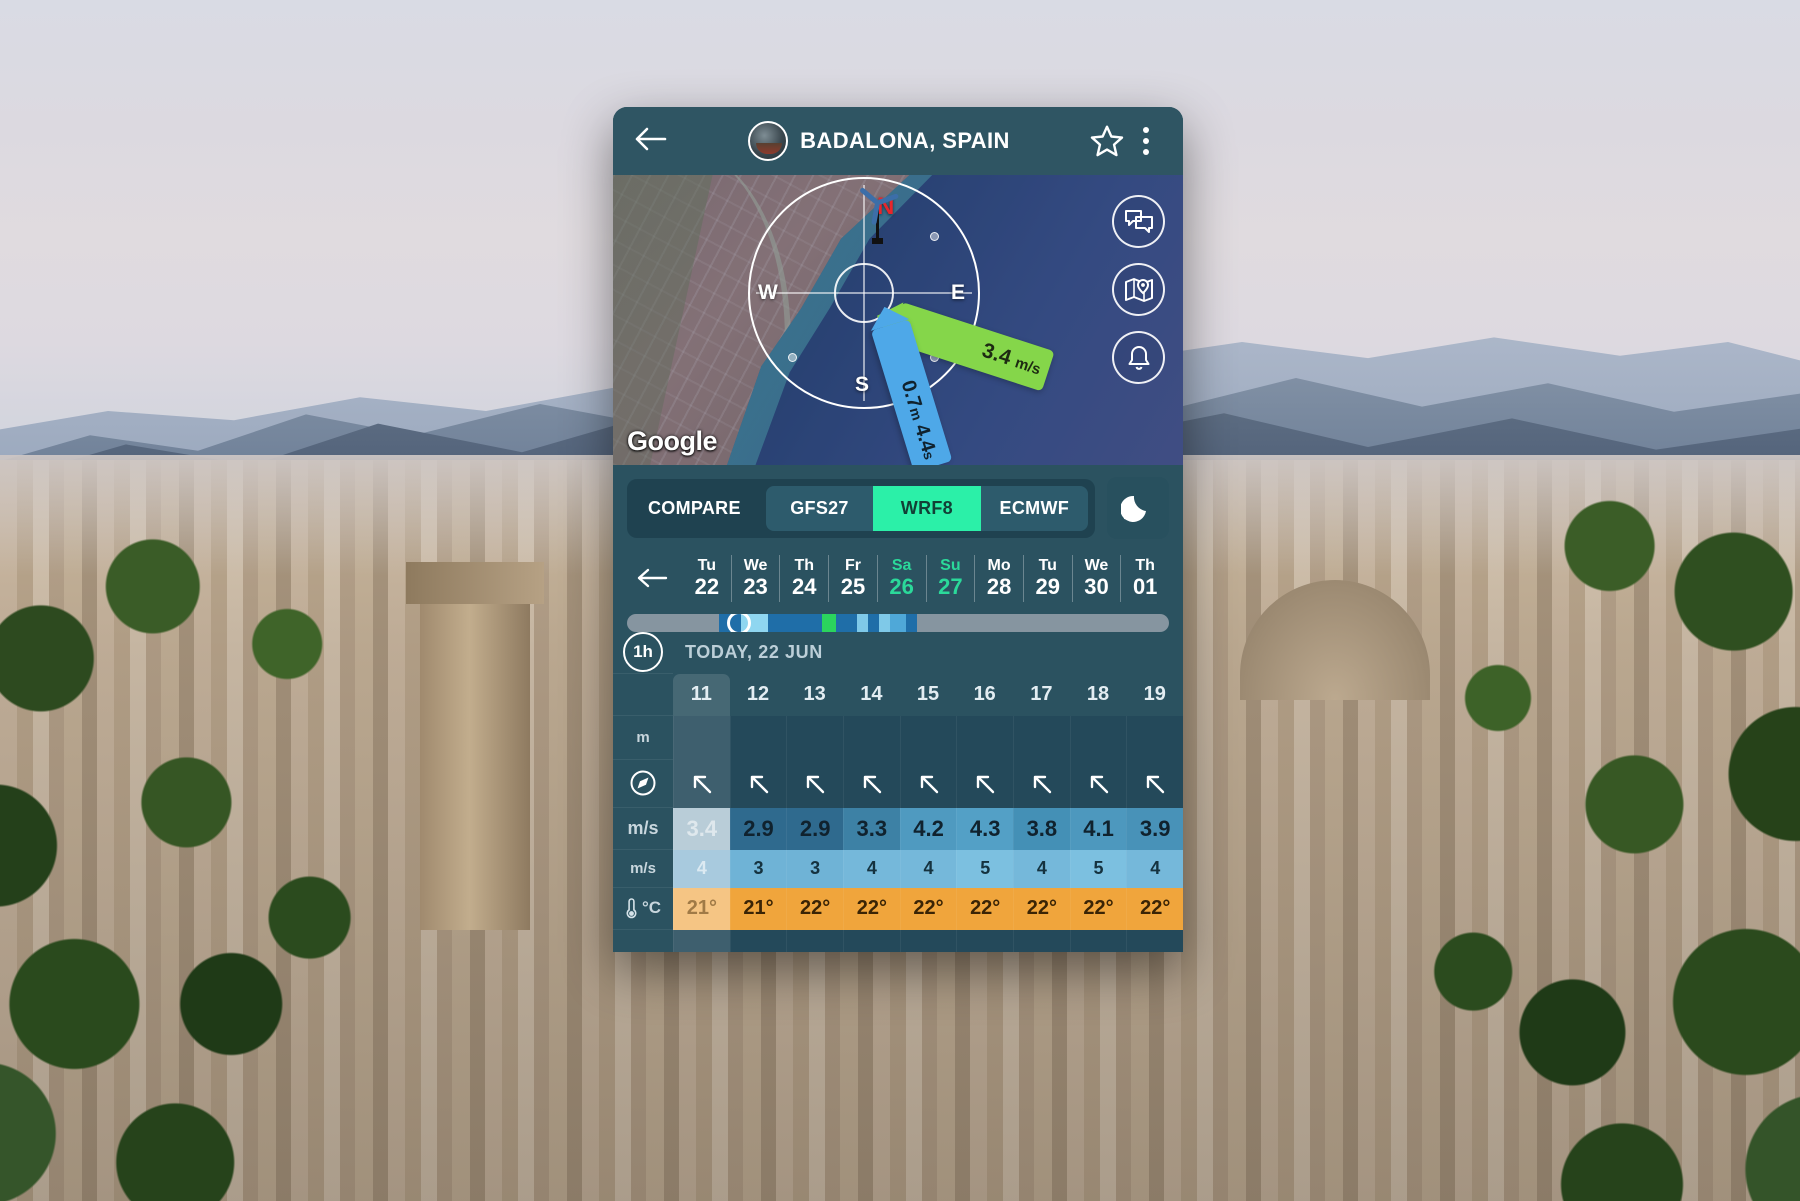 The height and width of the screenshot is (1201, 1800). I want to click on hour-cell: 12, so click(758, 695).